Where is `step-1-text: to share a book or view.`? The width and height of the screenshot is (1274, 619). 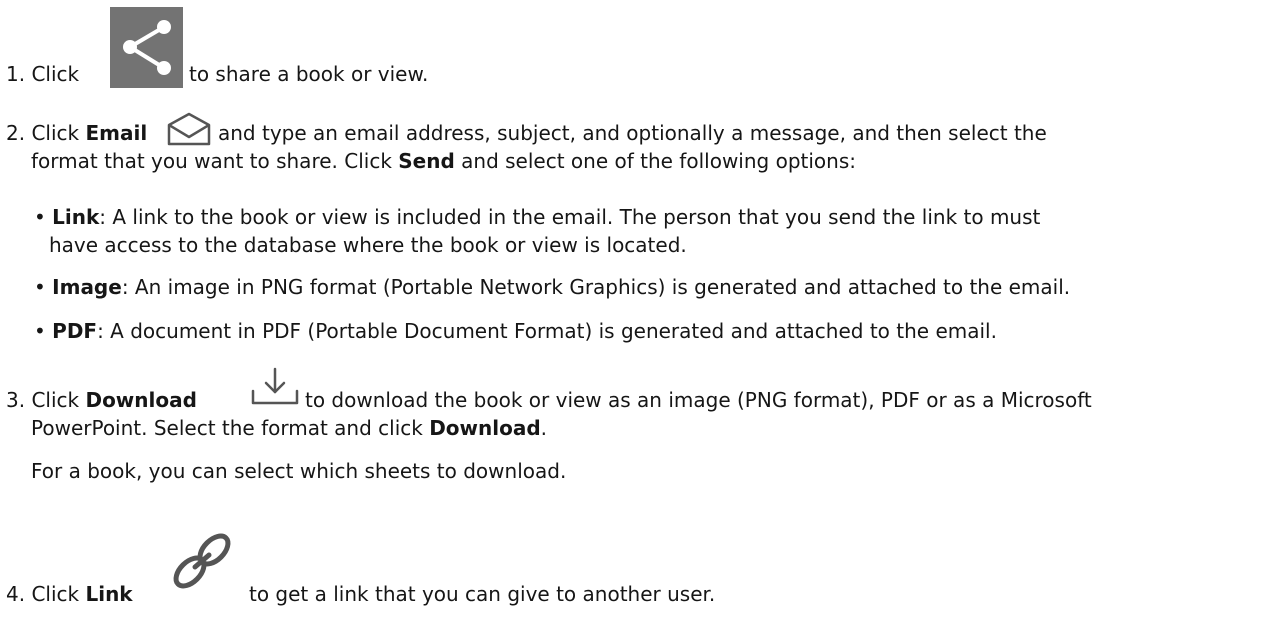 step-1-text: to share a book or view. is located at coordinates (309, 74).